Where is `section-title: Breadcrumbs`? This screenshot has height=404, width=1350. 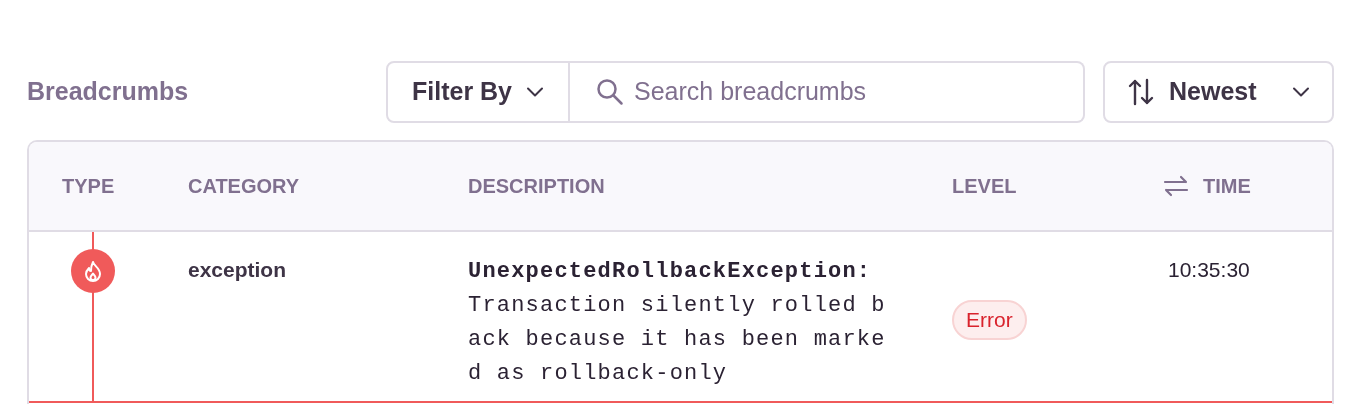
section-title: Breadcrumbs is located at coordinates (108, 92).